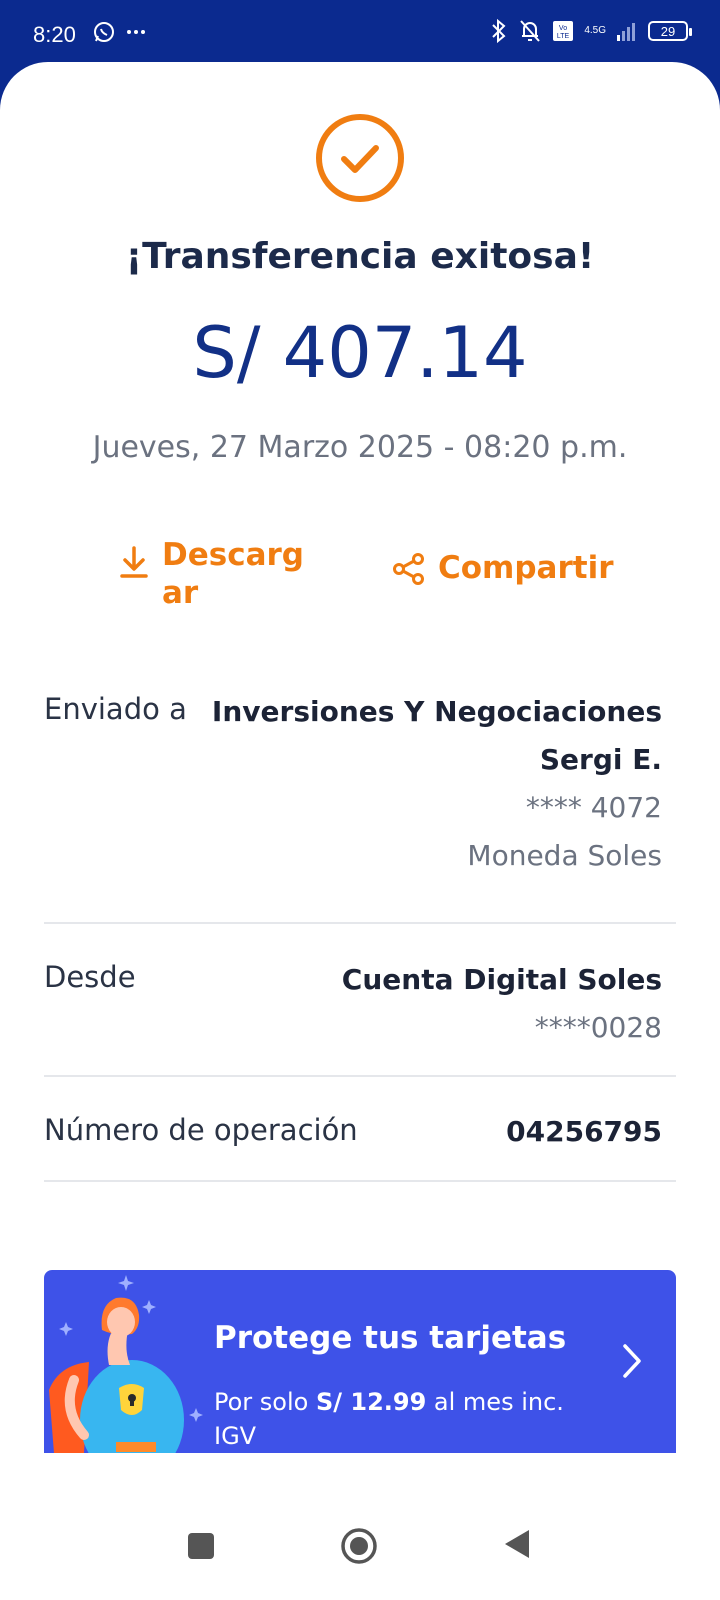  What do you see at coordinates (54, 34) in the screenshot?
I see `status-time: 8:20` at bounding box center [54, 34].